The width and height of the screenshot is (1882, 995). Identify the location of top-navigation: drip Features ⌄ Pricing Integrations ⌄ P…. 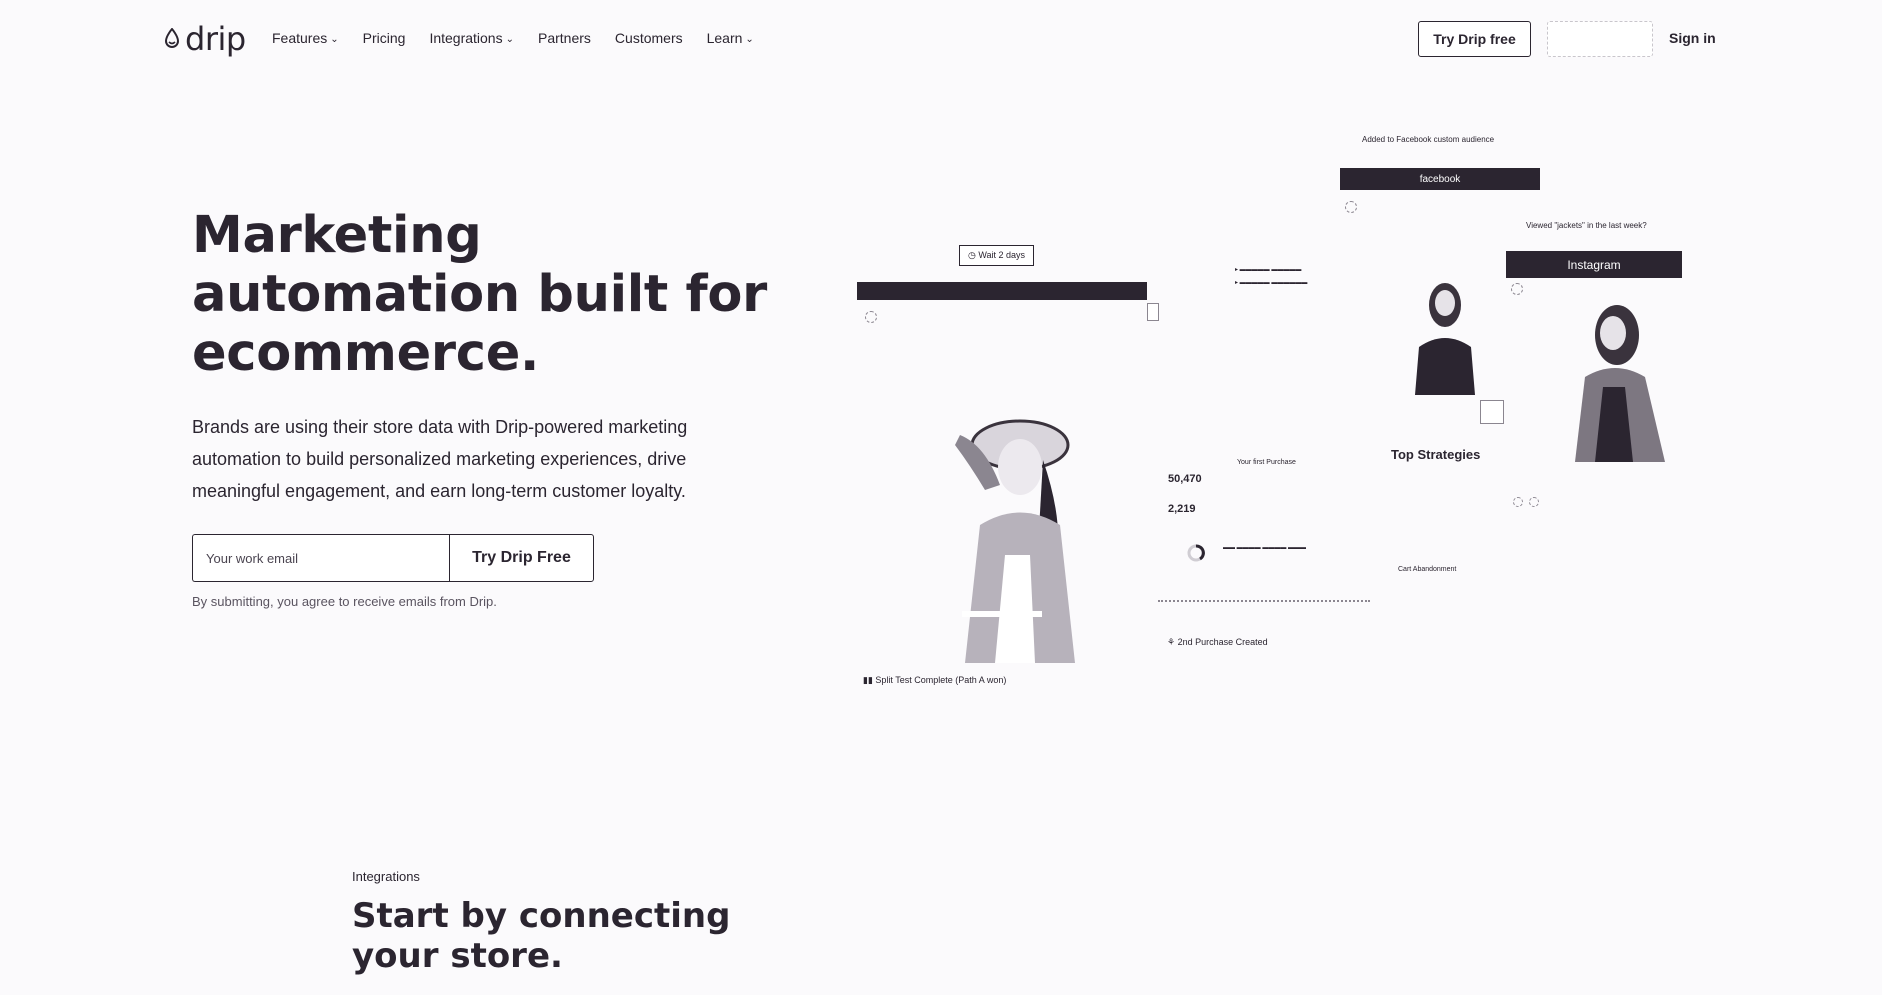
(941, 40).